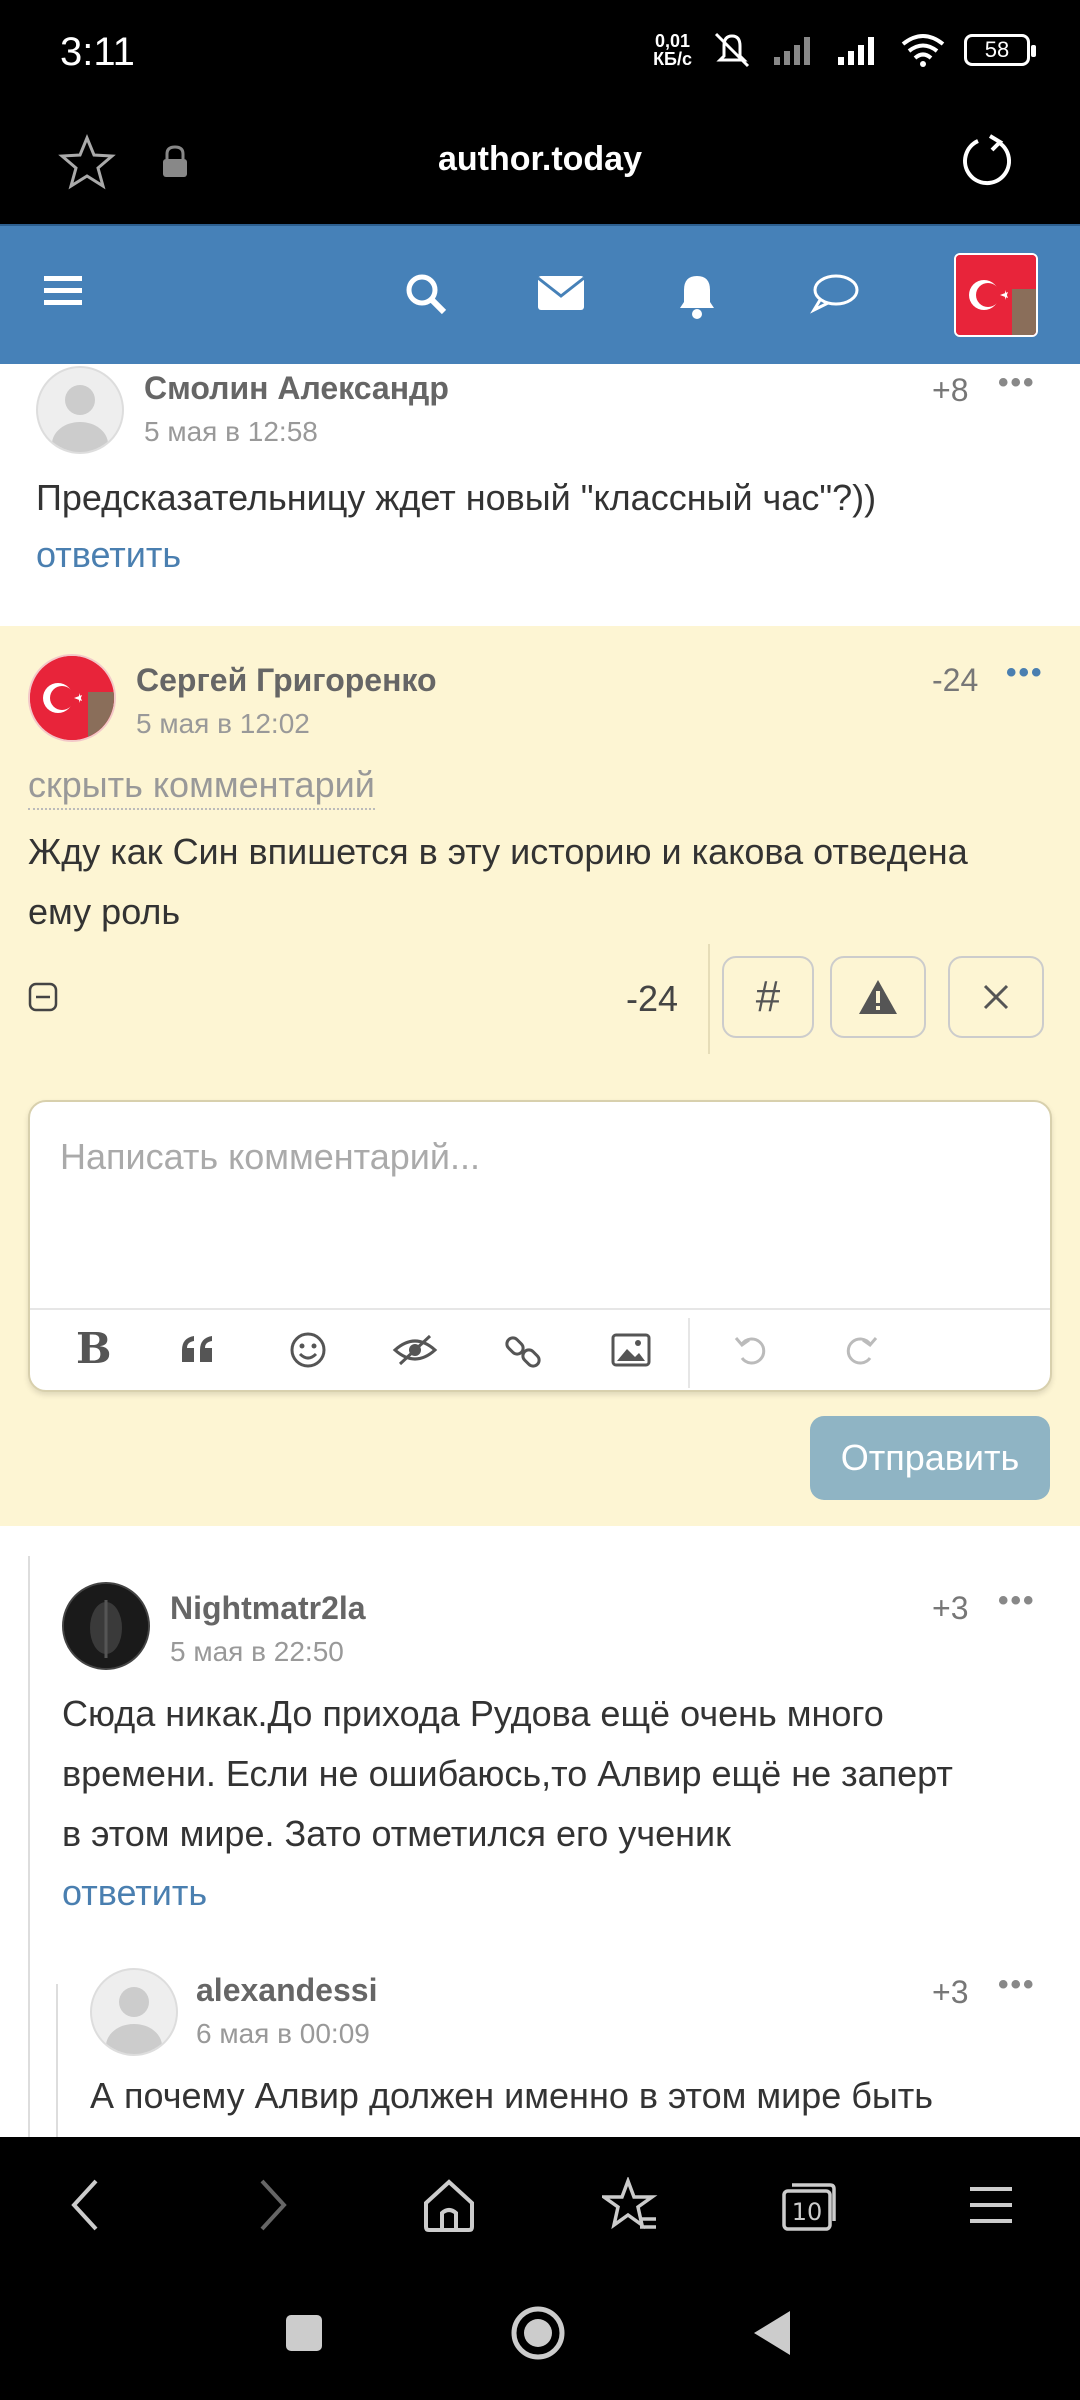  I want to click on forward-icon, so click(272, 2205).